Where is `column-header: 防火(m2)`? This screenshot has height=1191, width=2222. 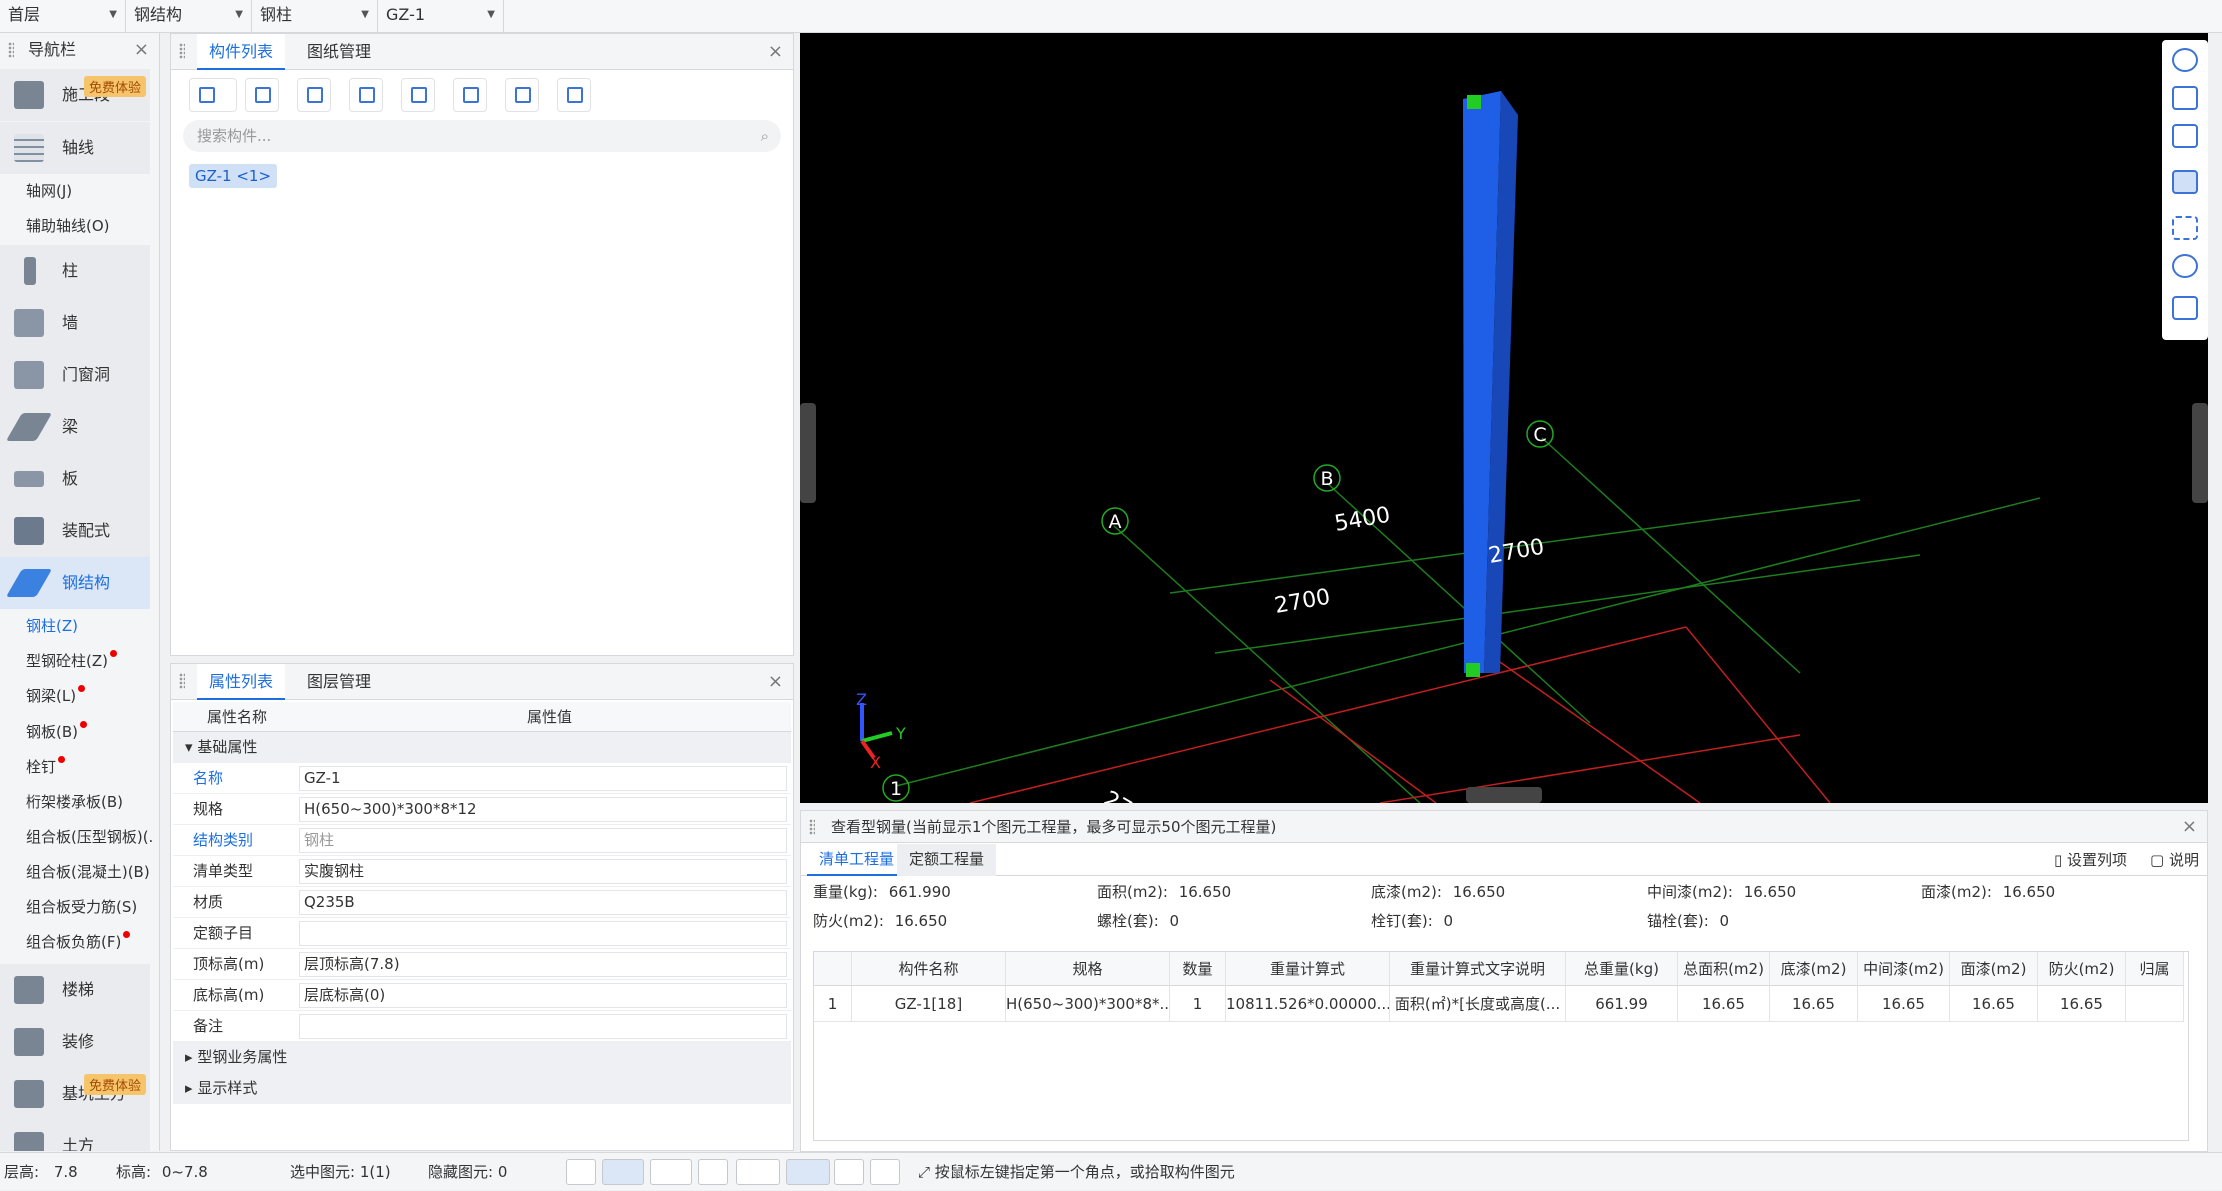
column-header: 防火(m2) is located at coordinates (2082, 969).